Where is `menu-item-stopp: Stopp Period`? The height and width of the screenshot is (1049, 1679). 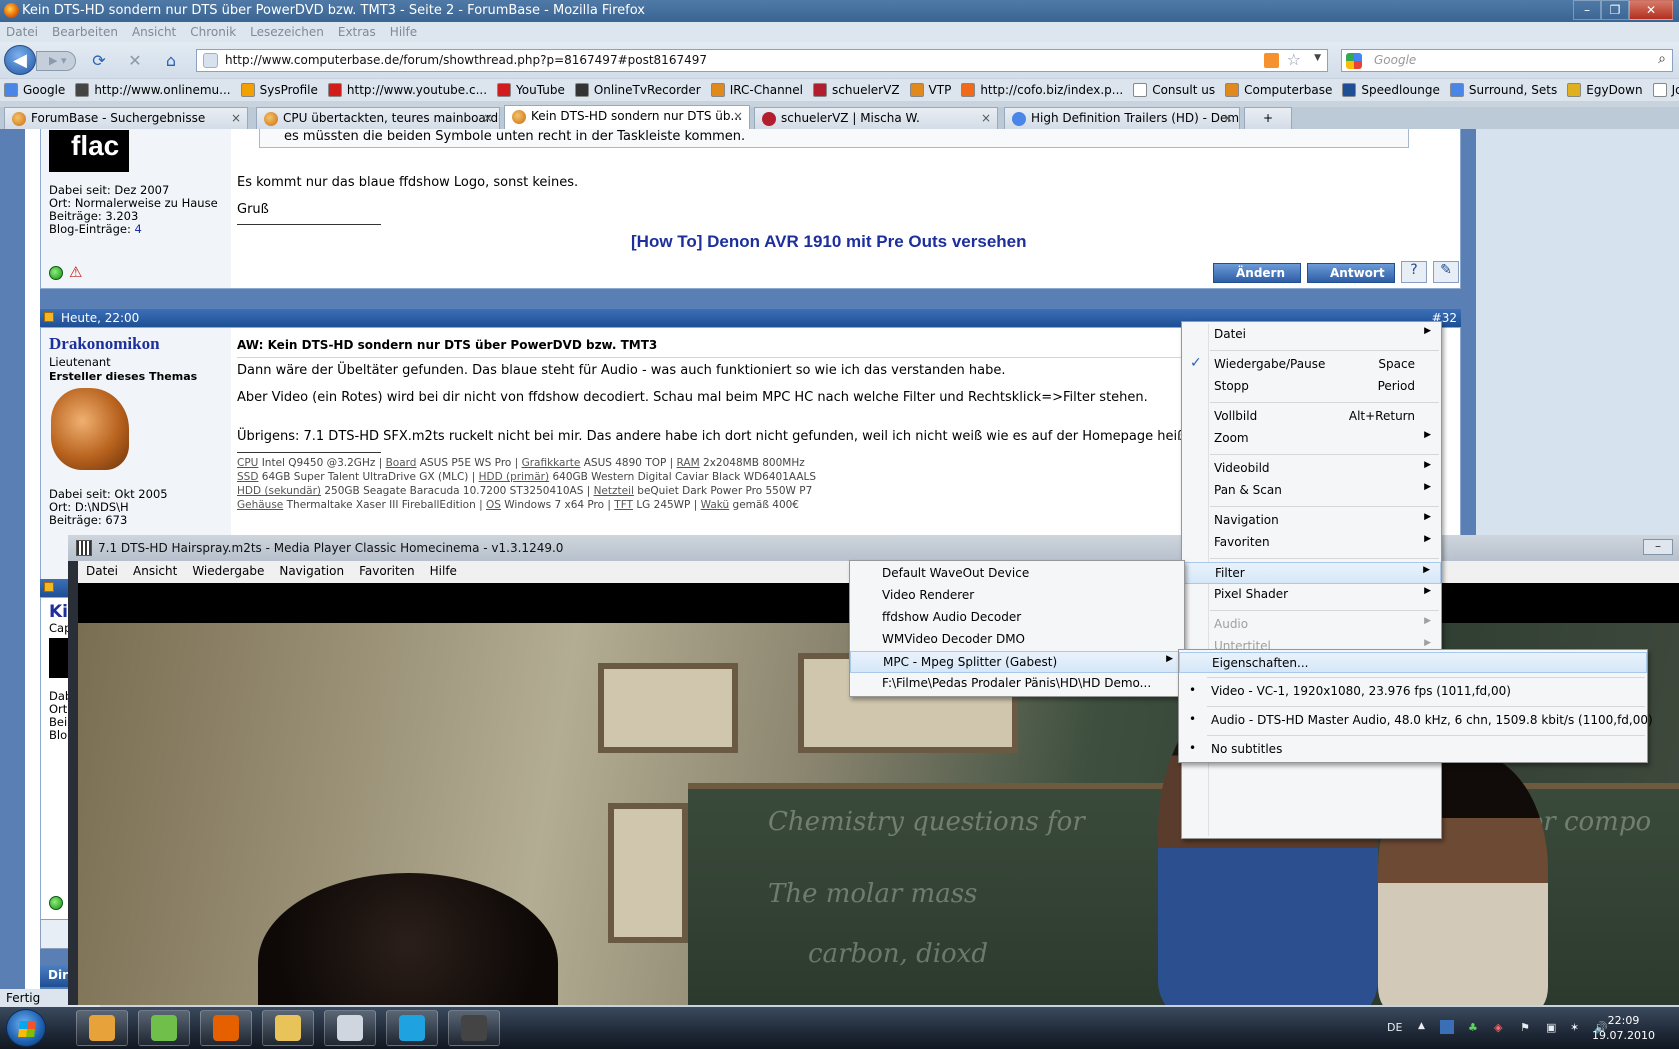
menu-item-stopp: Stopp Period is located at coordinates (1311, 387).